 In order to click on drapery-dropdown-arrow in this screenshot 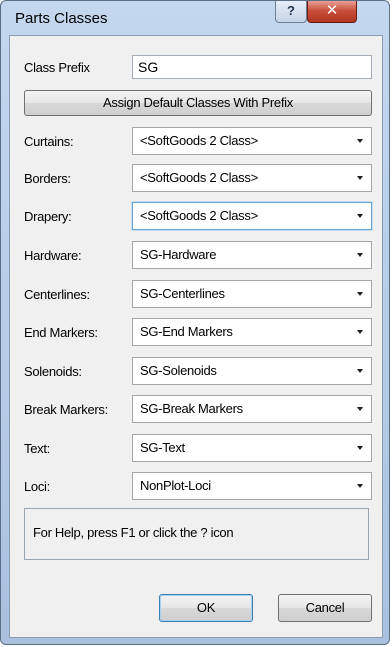, I will do `click(360, 216)`.